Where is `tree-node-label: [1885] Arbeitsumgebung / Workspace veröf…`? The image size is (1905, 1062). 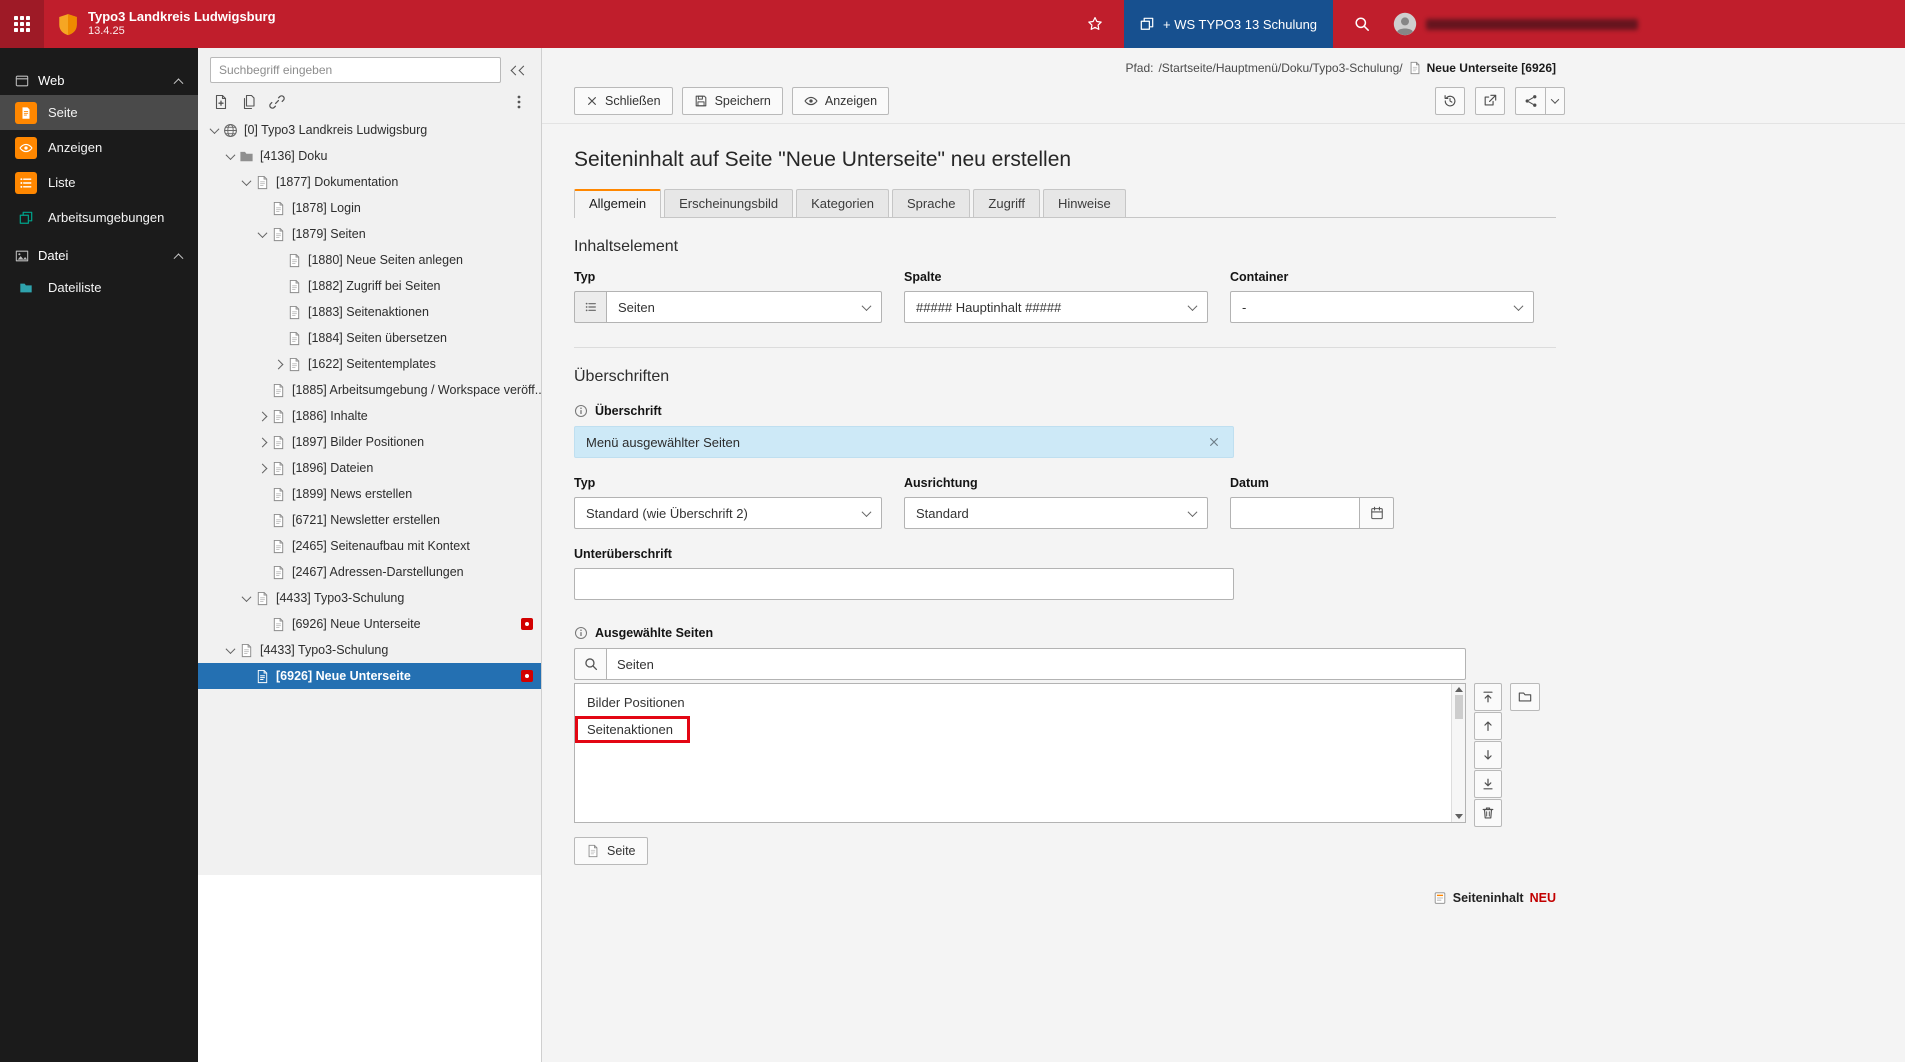 tree-node-label: [1885] Arbeitsumgebung / Workspace veröf… is located at coordinates (416, 390).